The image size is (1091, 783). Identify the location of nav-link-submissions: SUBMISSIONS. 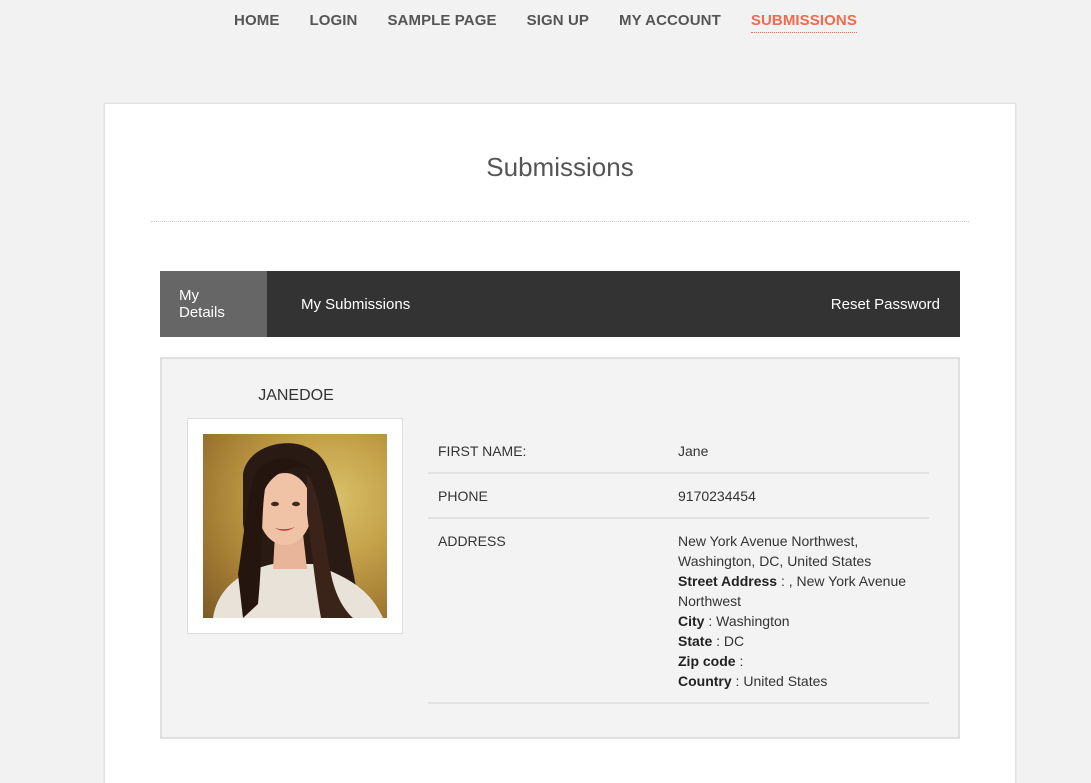
(803, 22).